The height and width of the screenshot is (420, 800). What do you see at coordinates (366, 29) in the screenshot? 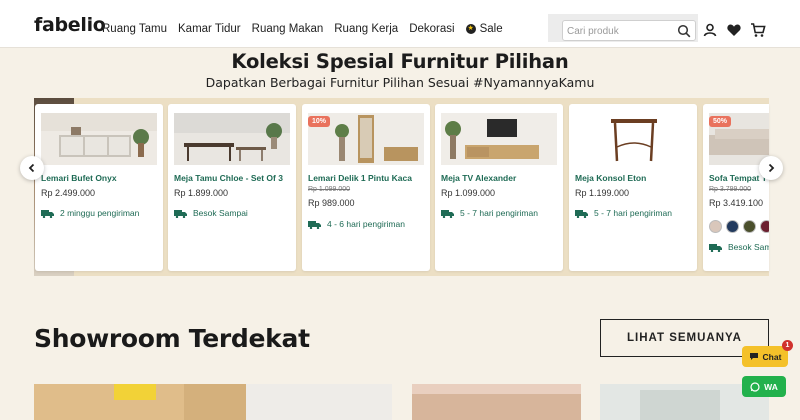
I see `nav-ruang-kerja: Ruang Kerja` at bounding box center [366, 29].